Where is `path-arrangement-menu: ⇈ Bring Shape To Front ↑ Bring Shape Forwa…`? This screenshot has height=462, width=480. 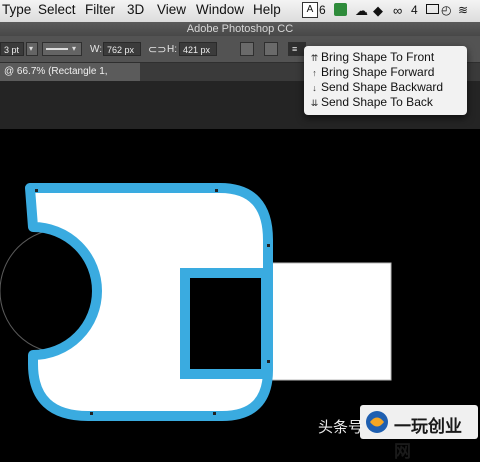
path-arrangement-menu: ⇈ Bring Shape To Front ↑ Bring Shape Forwa… is located at coordinates (385, 80).